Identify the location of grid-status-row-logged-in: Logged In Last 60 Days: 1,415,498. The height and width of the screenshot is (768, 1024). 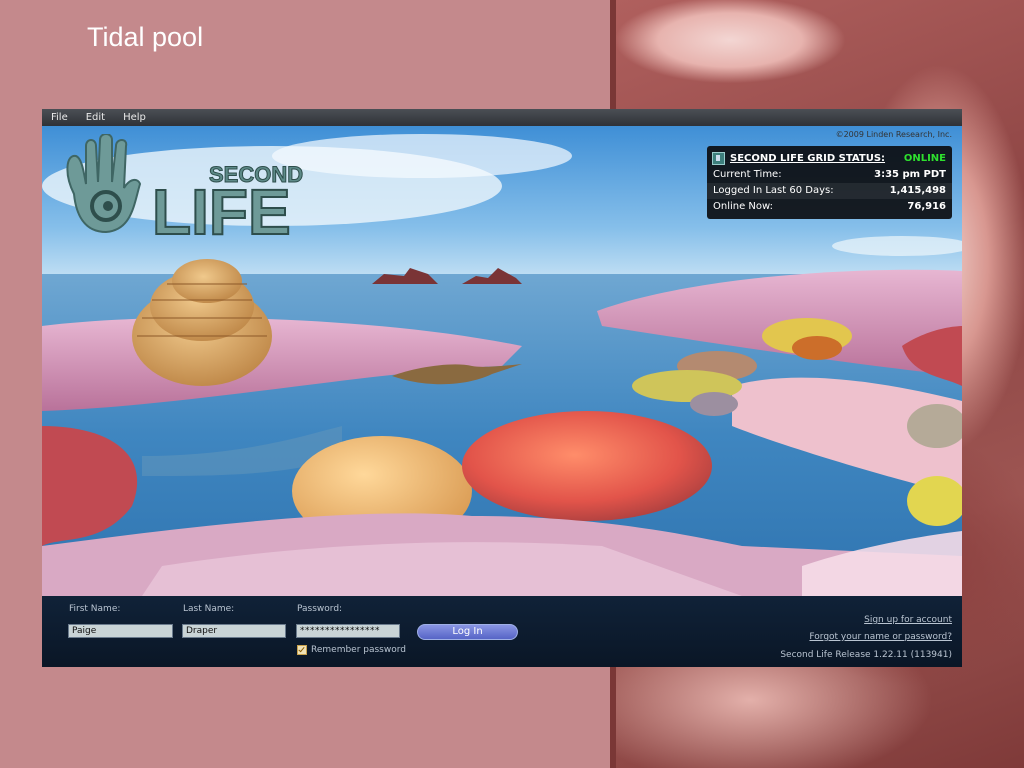
(829, 191).